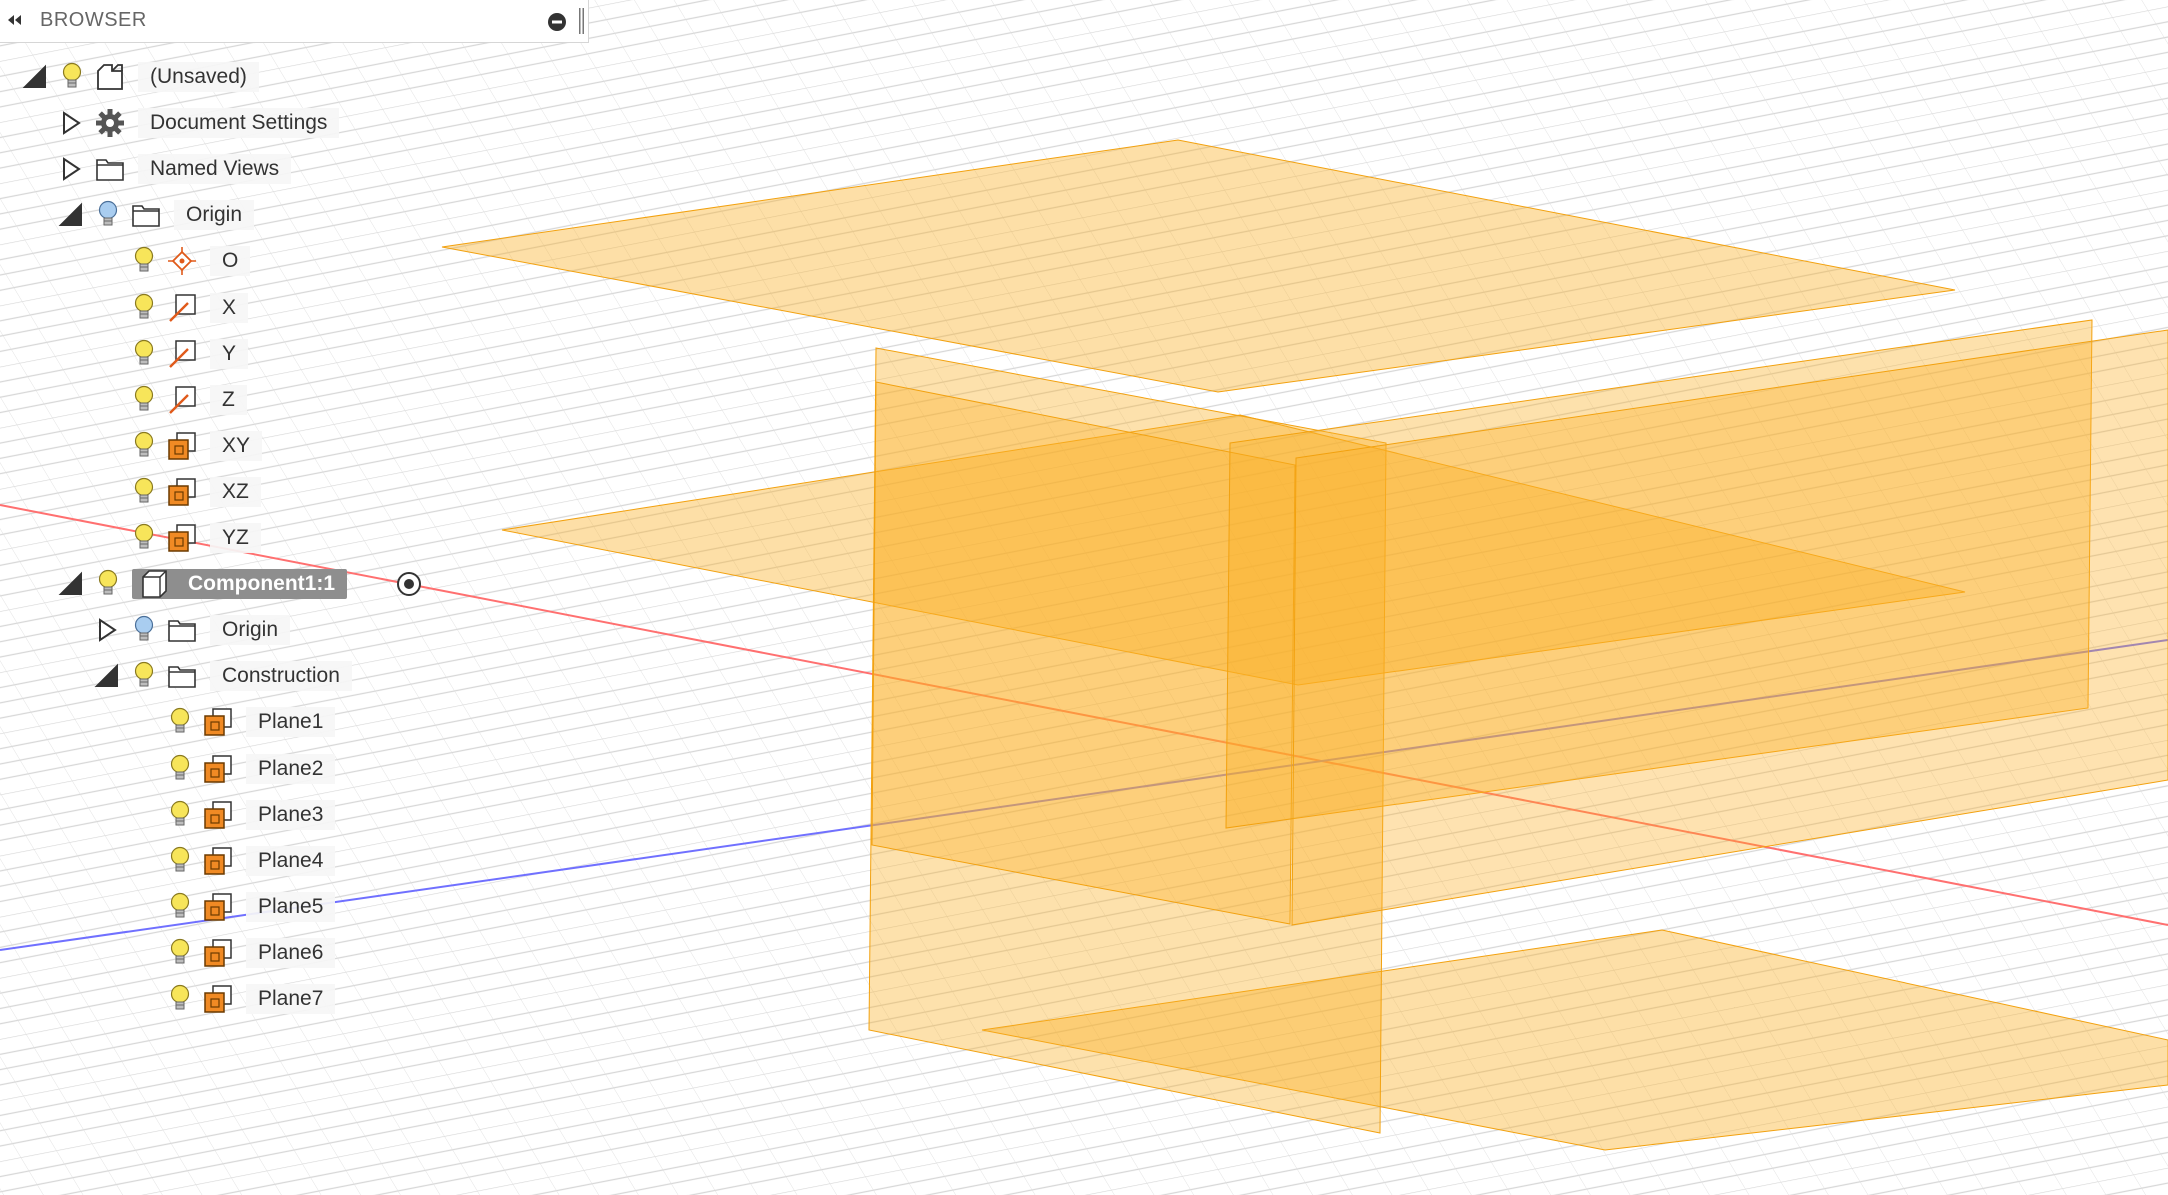 The width and height of the screenshot is (2168, 1195). Describe the element at coordinates (281, 676) in the screenshot. I see `tree-node-construction-label: Construction` at that location.